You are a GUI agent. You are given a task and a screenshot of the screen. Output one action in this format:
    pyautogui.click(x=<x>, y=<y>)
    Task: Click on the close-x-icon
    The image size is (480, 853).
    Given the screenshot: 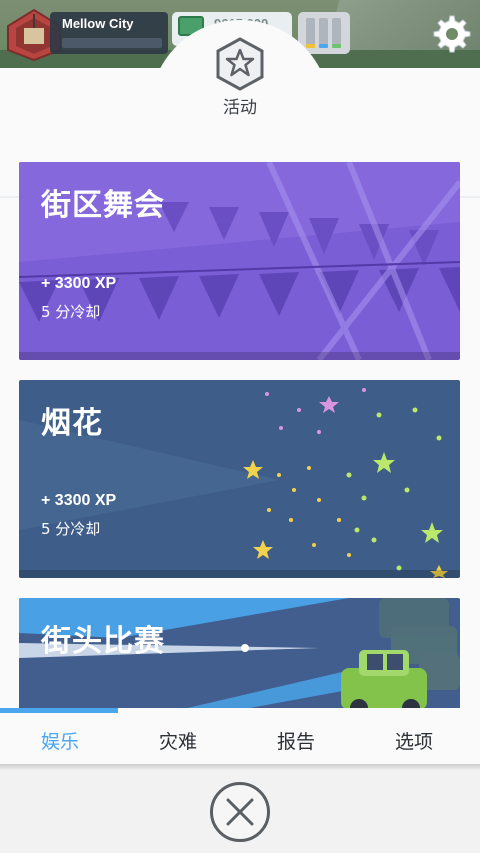 What is the action you would take?
    pyautogui.click(x=240, y=812)
    